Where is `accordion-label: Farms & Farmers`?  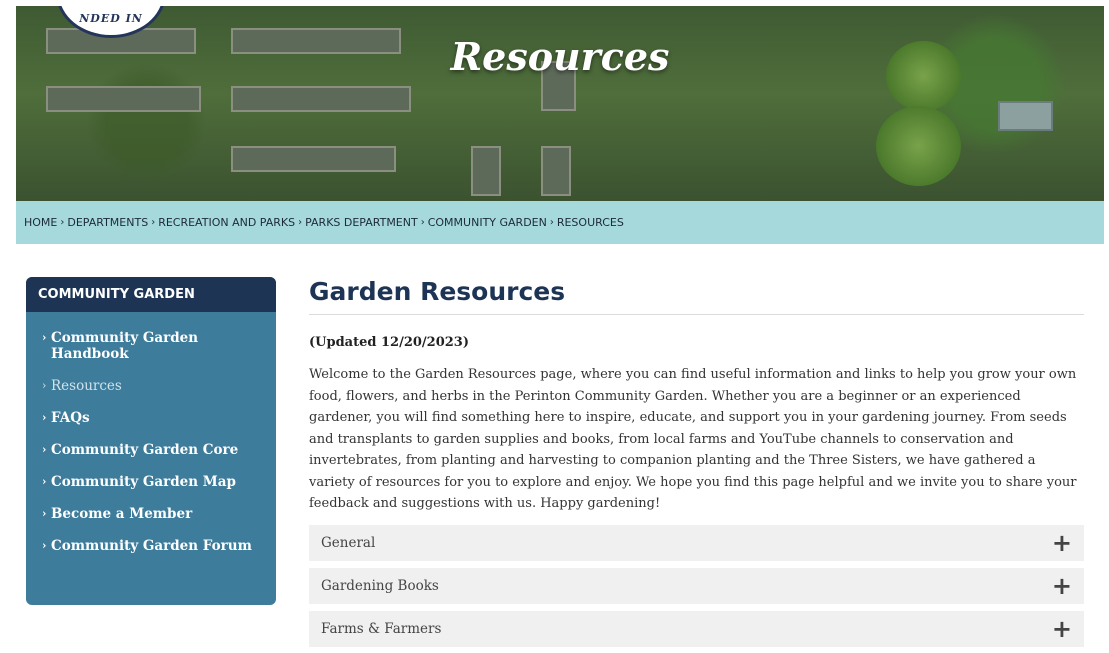
accordion-label: Farms & Farmers is located at coordinates (381, 628).